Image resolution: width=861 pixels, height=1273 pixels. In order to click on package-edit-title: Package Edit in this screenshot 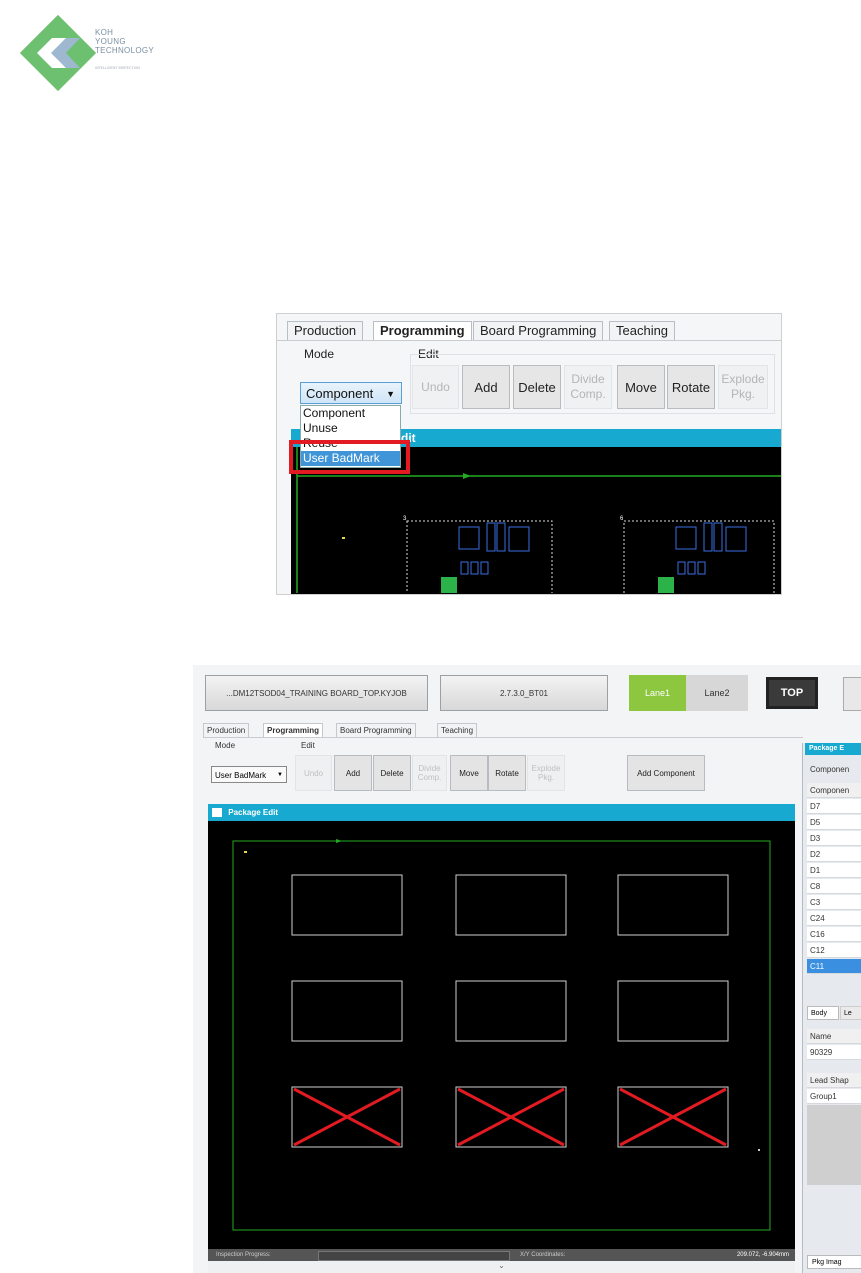, I will do `click(253, 812)`.